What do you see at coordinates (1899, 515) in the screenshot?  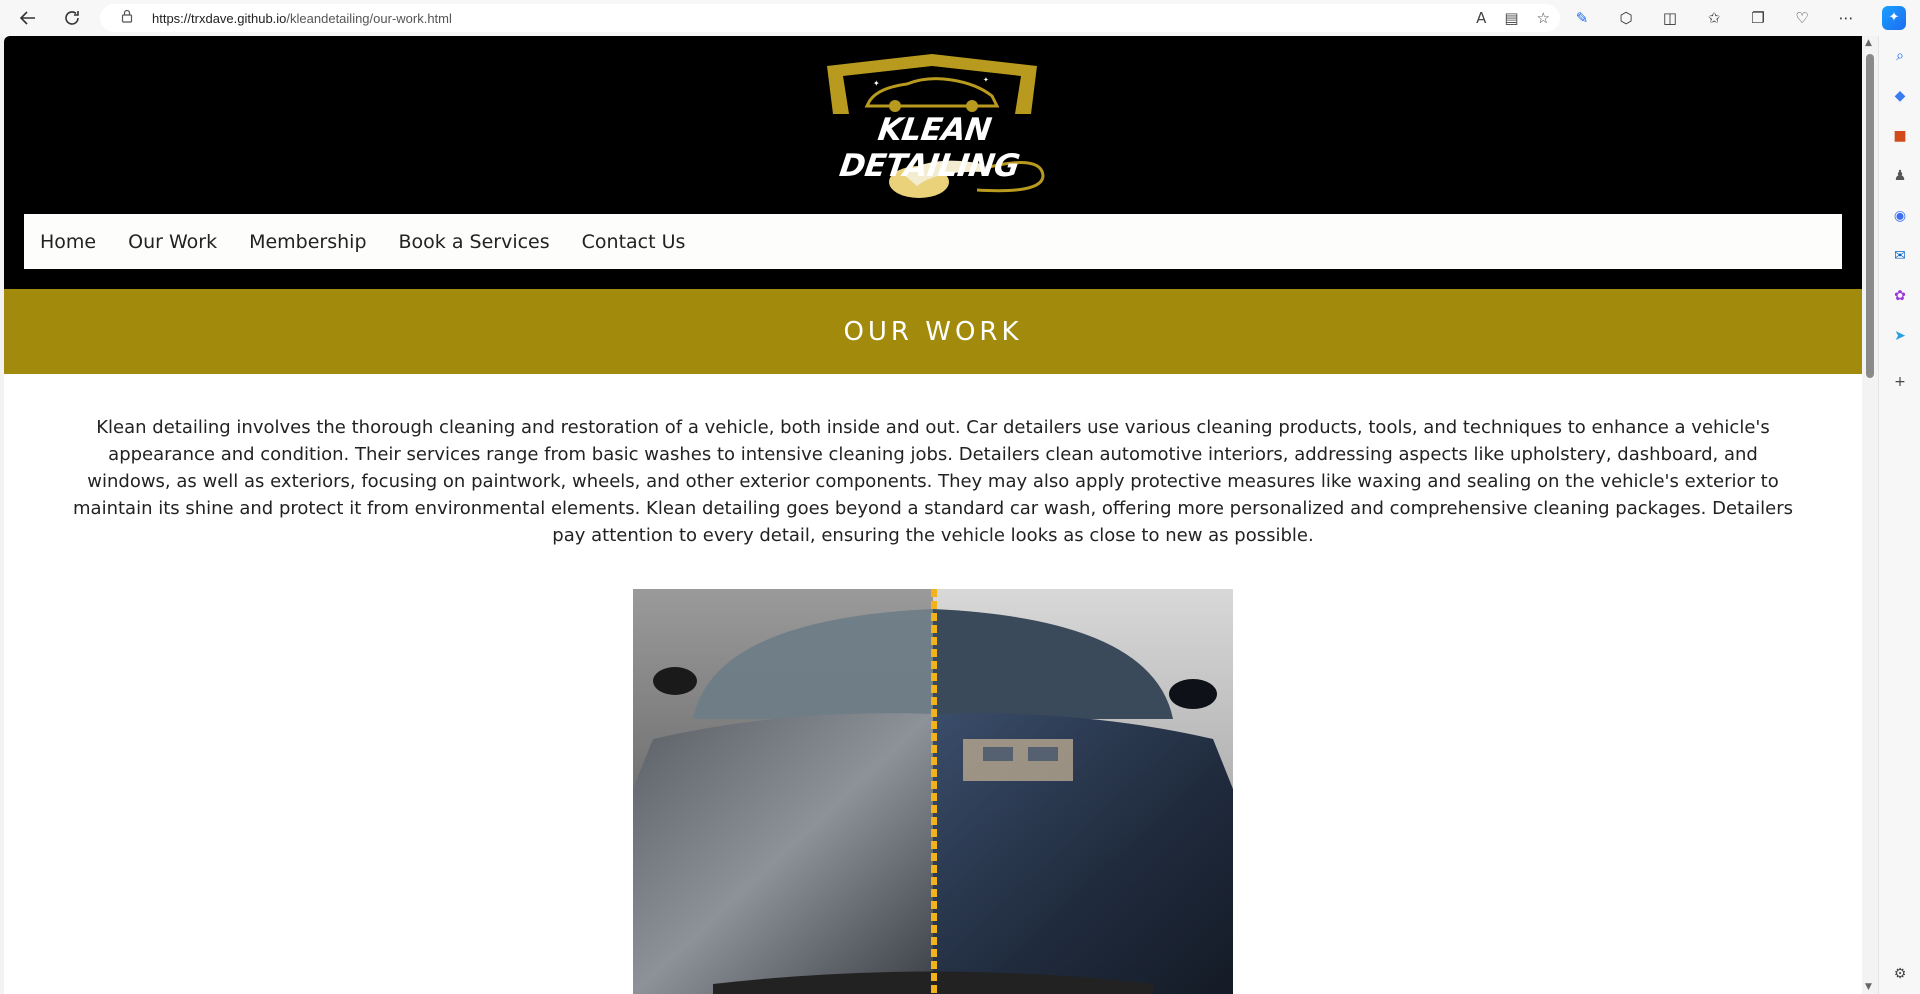 I see `edge-sidebar: ⌕ ◆ ■ ♟ ◉ ✉ ✿ ➤ + ⚙` at bounding box center [1899, 515].